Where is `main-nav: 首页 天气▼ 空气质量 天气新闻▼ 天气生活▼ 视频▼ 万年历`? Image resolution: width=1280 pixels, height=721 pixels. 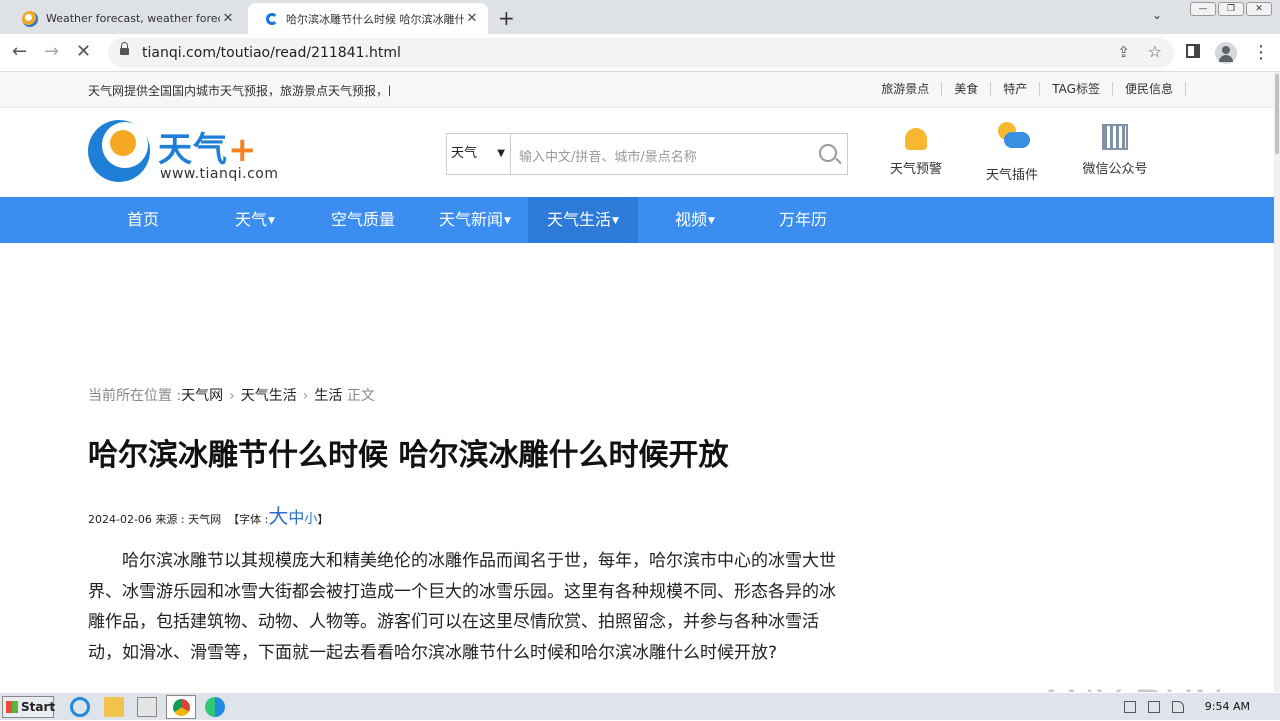
main-nav: 首页 天气▼ 空气质量 天气新闻▼ 天气生活▼ 视频▼ 万年历 is located at coordinates (637, 220).